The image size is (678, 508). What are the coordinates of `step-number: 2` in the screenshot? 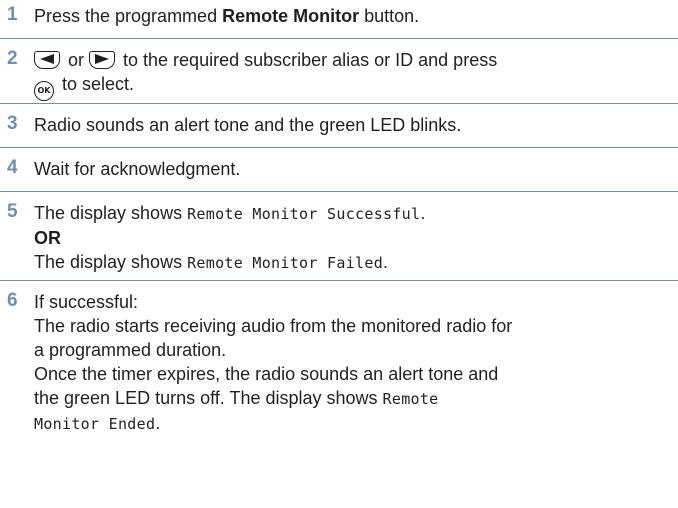 It's located at (12, 58).